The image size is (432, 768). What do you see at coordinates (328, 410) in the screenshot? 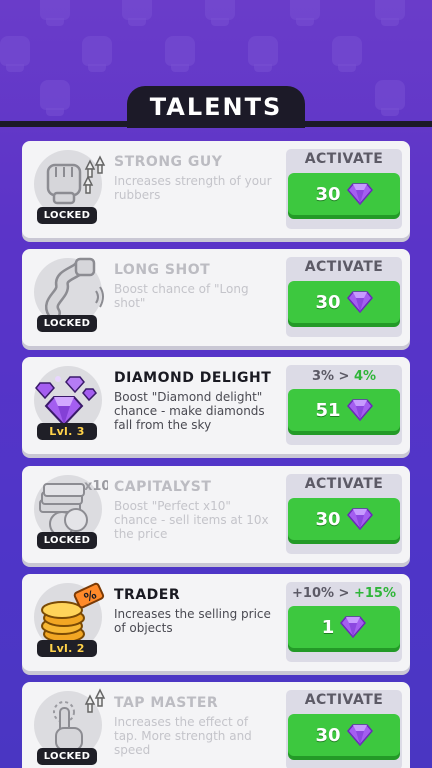
I see `gem-cost: 51` at bounding box center [328, 410].